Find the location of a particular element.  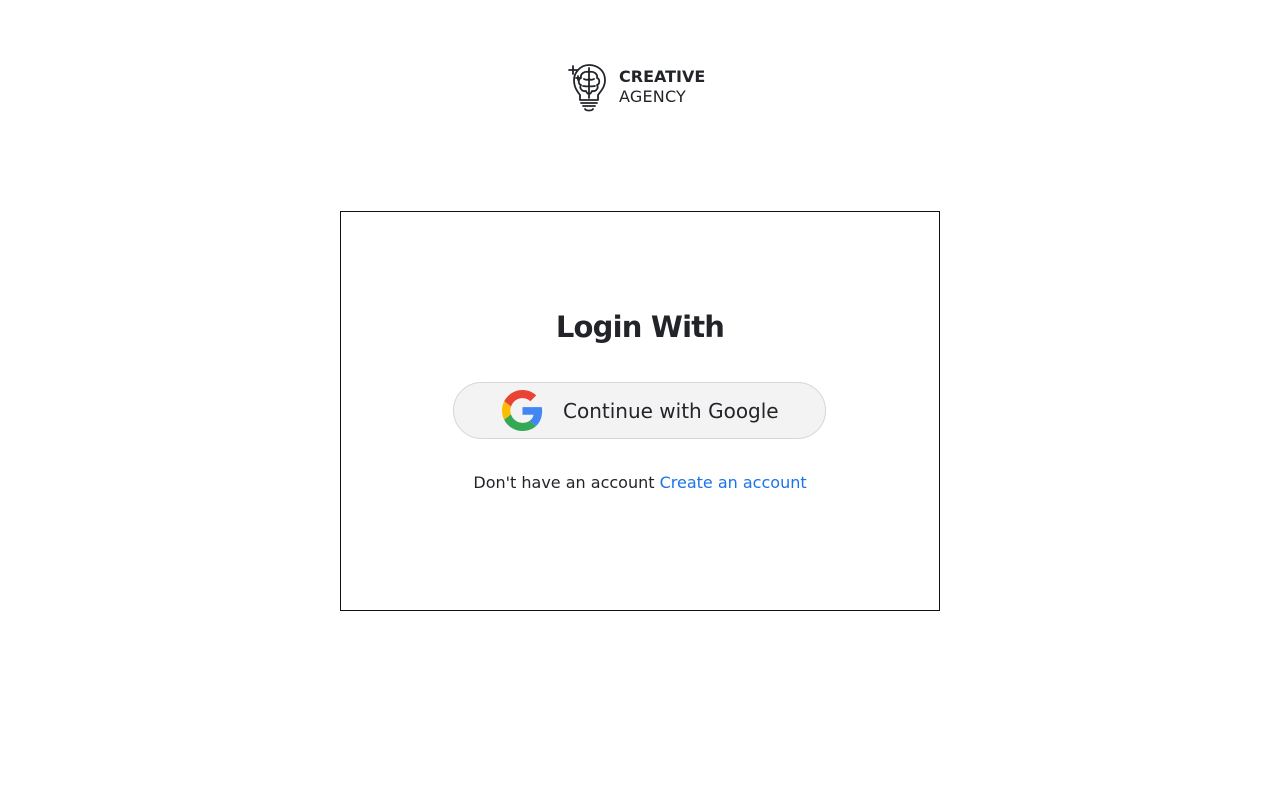

brand-name-line1: CREATIVE is located at coordinates (662, 76).